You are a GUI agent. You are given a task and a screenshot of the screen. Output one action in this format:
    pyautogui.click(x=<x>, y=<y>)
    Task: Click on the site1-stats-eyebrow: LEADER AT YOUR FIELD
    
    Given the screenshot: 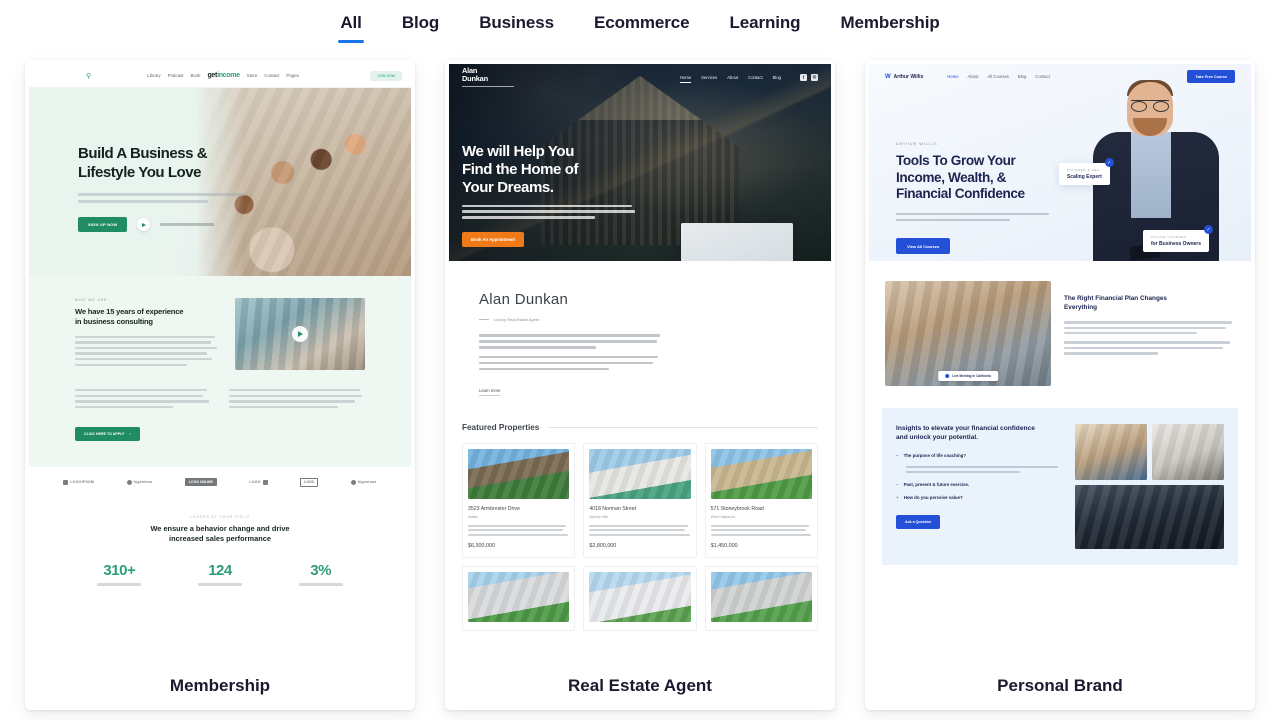 What is the action you would take?
    pyautogui.click(x=220, y=517)
    